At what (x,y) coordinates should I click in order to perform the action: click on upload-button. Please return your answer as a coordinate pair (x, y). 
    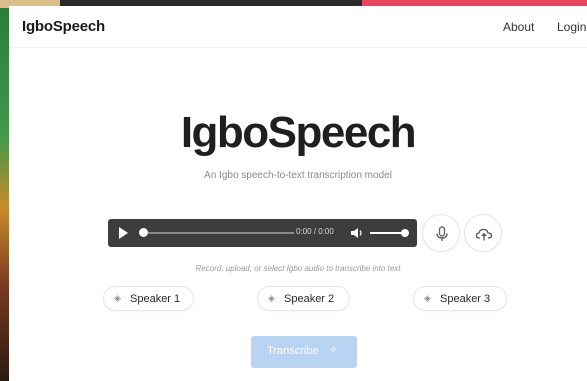
    Looking at the image, I should click on (483, 233).